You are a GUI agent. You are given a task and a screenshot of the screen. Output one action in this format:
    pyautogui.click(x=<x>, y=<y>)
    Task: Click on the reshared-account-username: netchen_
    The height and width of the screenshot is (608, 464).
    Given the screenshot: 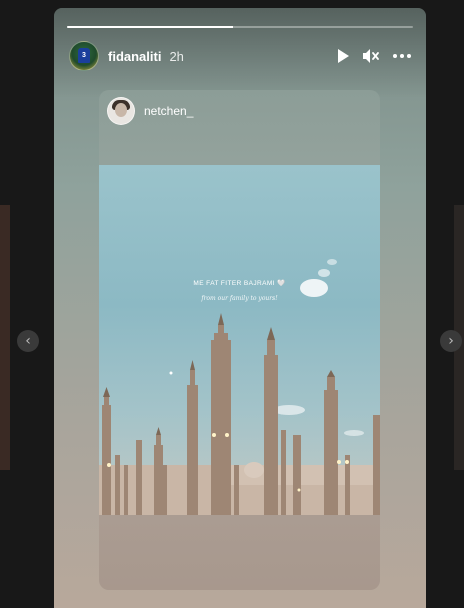 What is the action you would take?
    pyautogui.click(x=168, y=111)
    